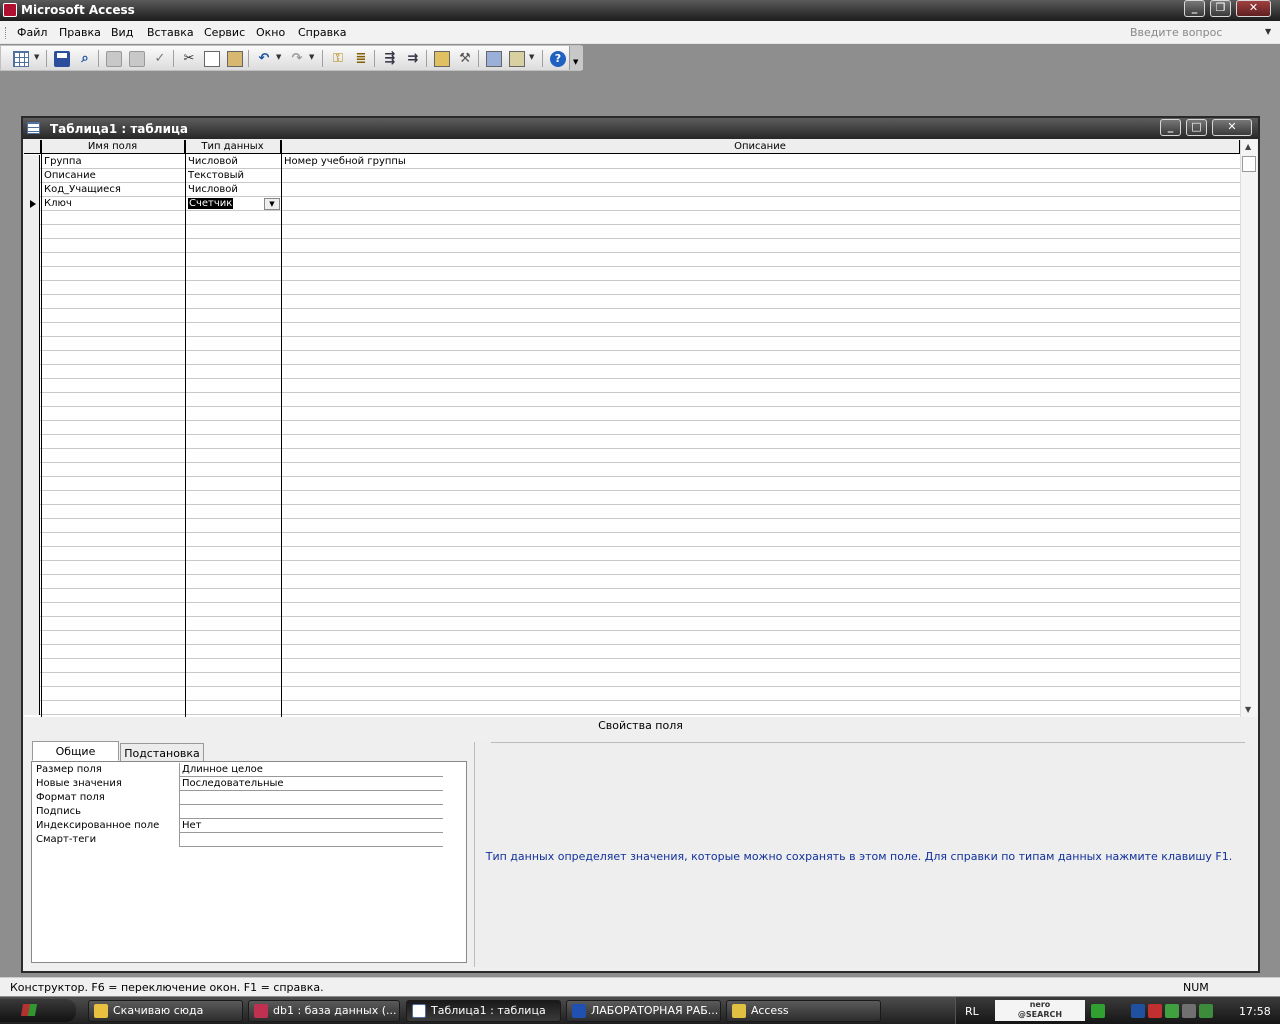  I want to click on tab-general: Общие, so click(75, 751).